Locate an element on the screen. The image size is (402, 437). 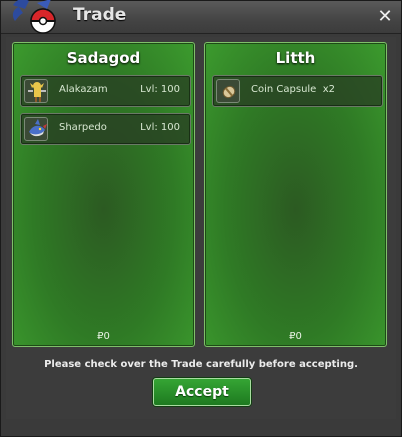
close-icon: ✕ is located at coordinates (385, 17).